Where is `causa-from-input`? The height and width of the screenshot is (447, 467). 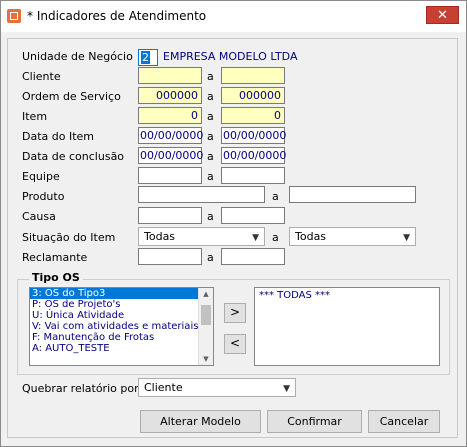
causa-from-input is located at coordinates (170, 215).